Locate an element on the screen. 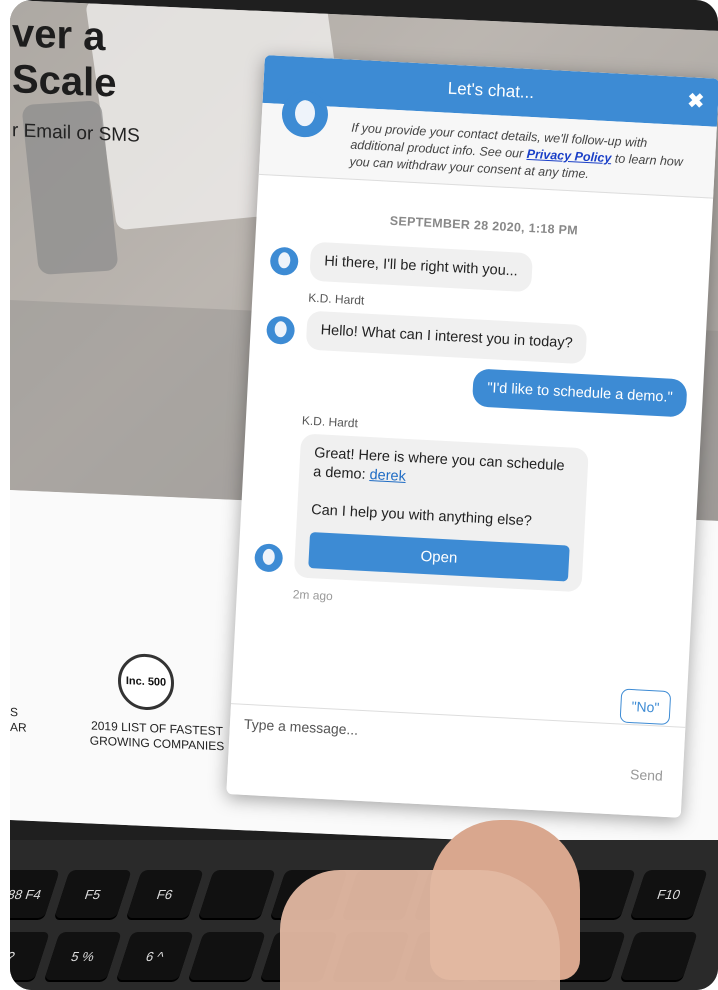  close-icon: ✖ is located at coordinates (695, 101).